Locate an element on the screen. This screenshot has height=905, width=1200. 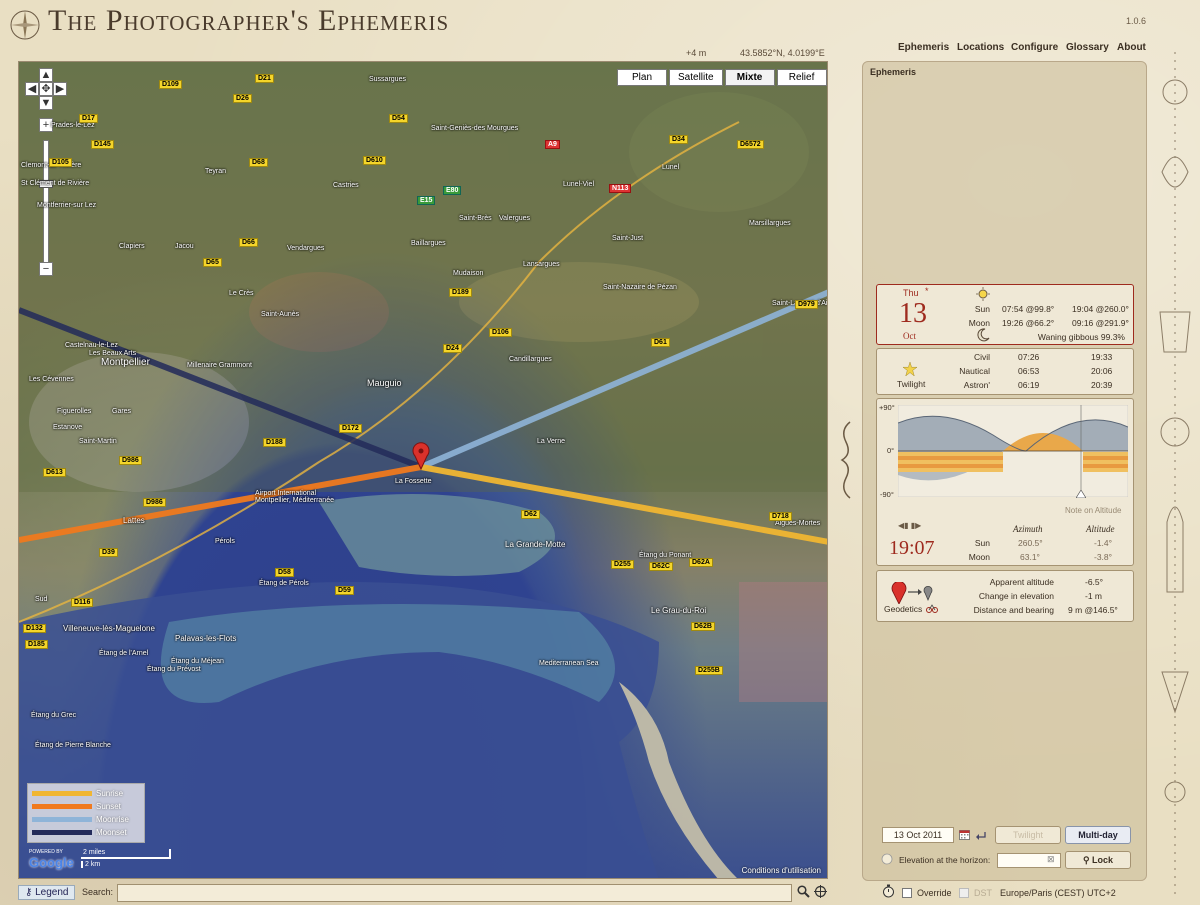
zoom-out-button: − is located at coordinates (46, 269).